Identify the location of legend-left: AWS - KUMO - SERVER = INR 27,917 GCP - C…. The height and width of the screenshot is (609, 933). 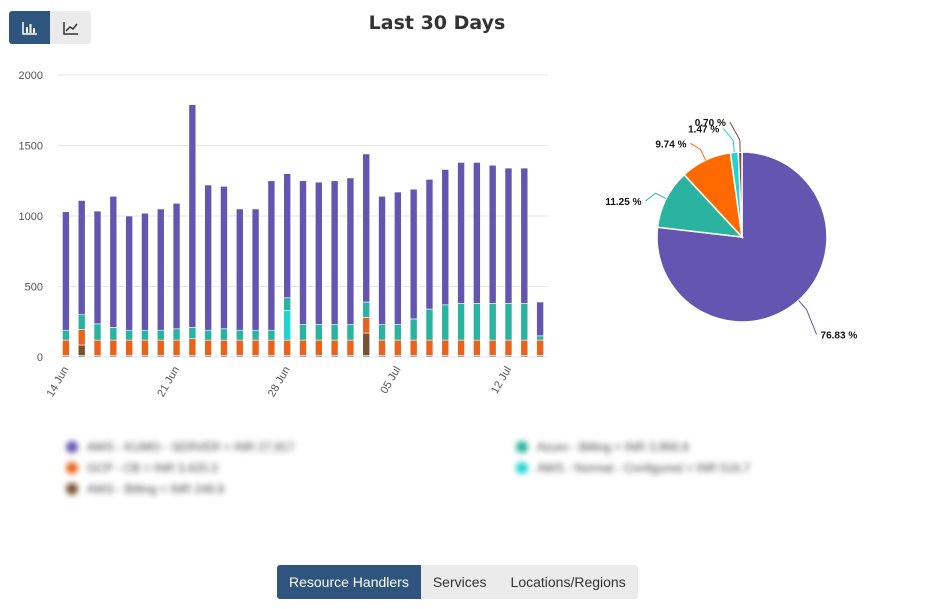
(180, 467).